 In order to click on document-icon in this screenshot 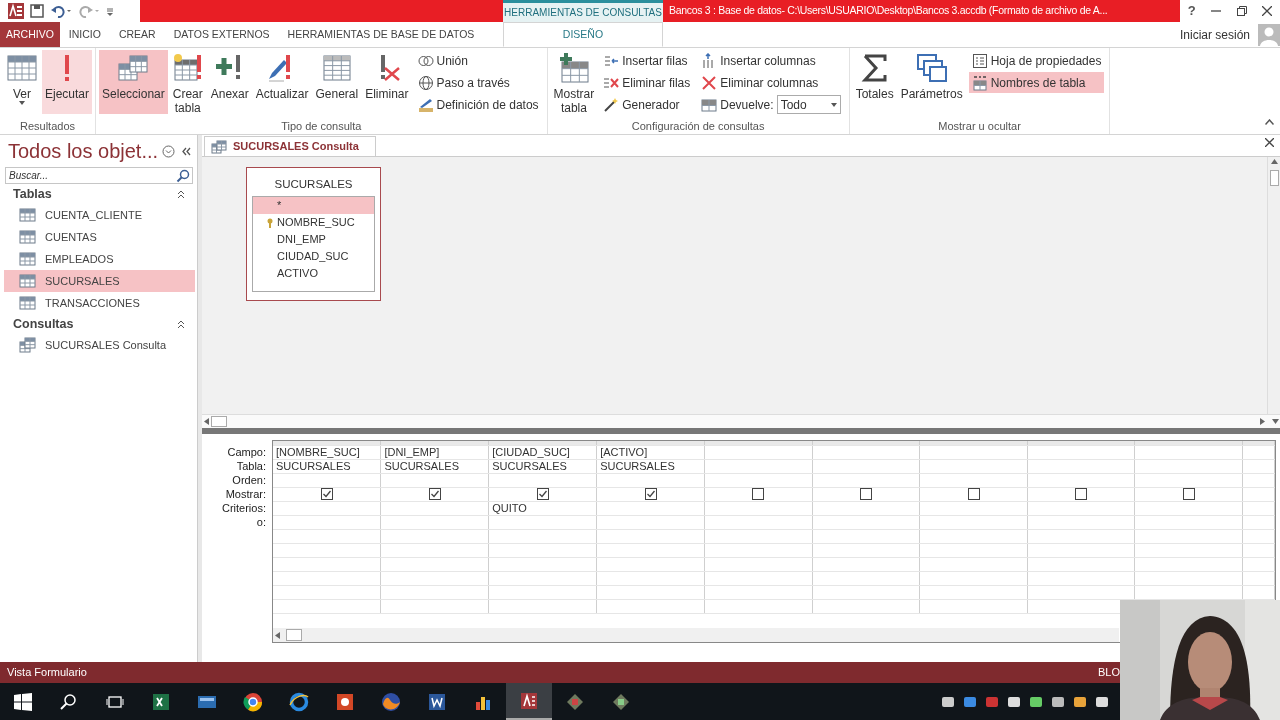, I will do `click(437, 701)`.